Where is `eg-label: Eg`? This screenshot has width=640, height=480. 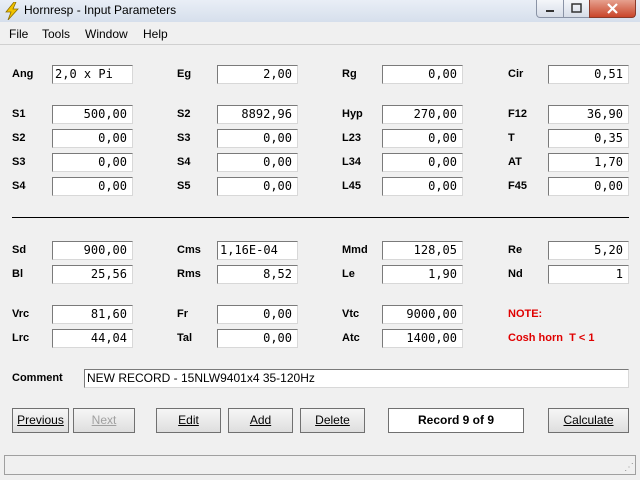 eg-label: Eg is located at coordinates (184, 74).